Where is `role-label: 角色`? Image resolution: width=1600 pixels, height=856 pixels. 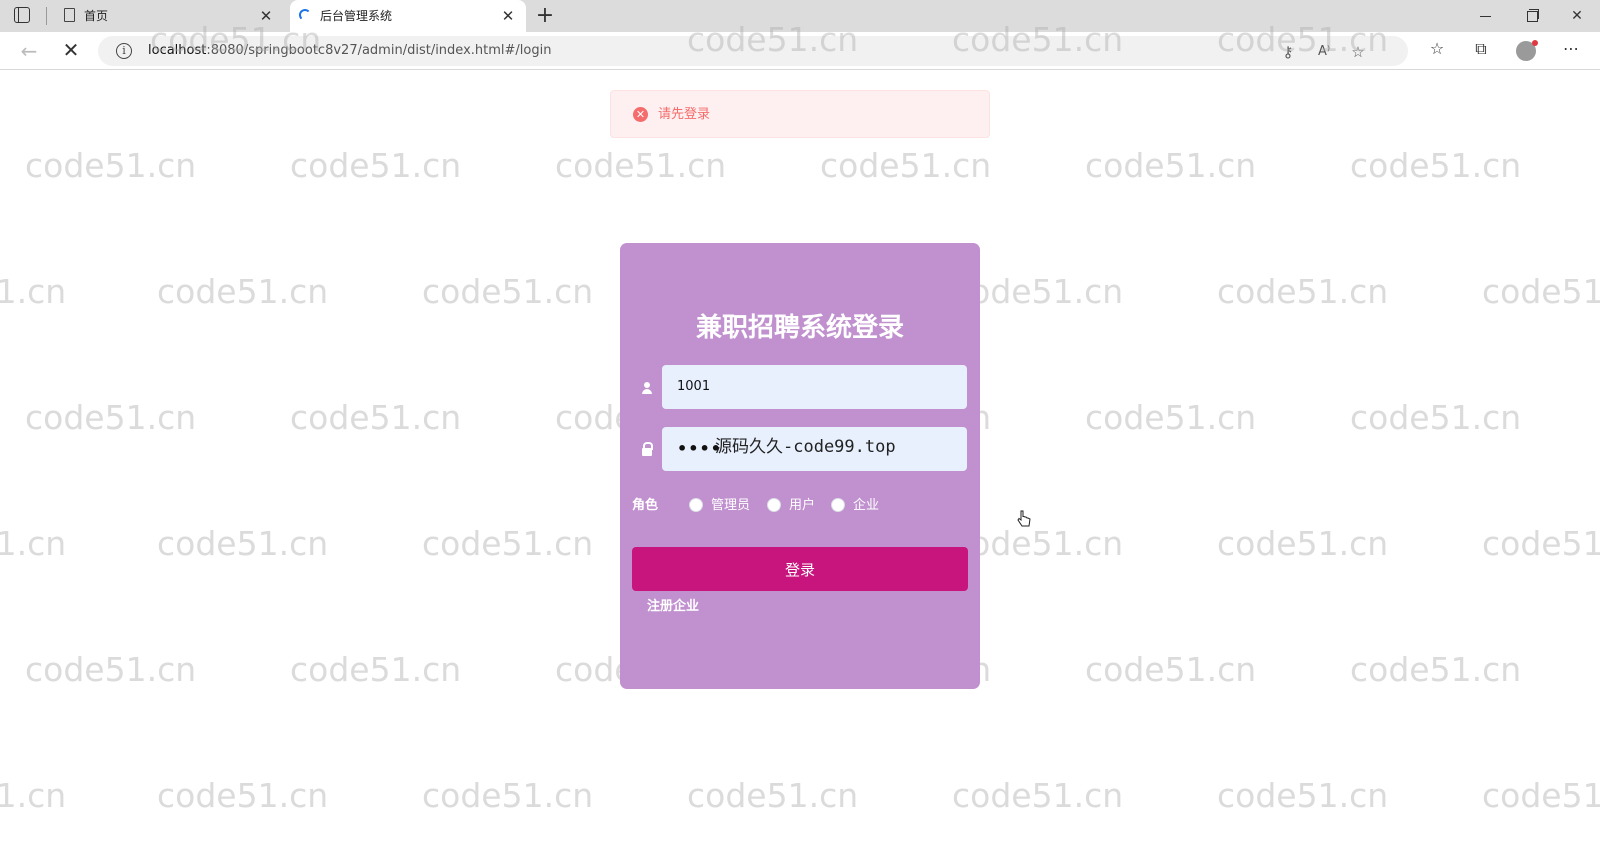
role-label: 角色 is located at coordinates (645, 505).